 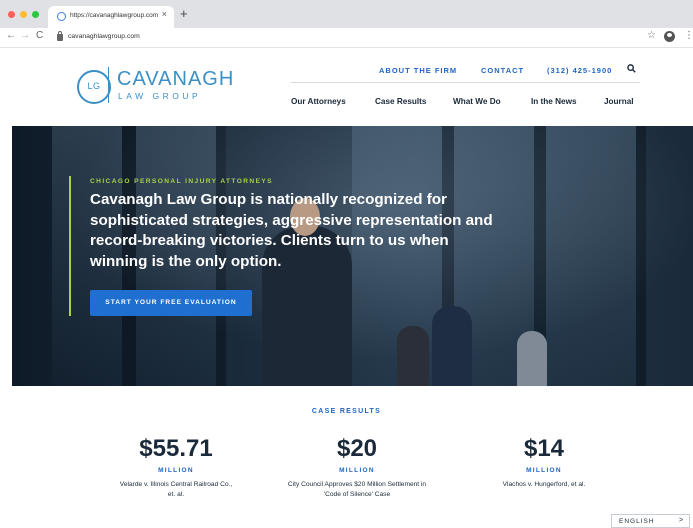 What do you see at coordinates (11, 14) in the screenshot?
I see `close-window-button` at bounding box center [11, 14].